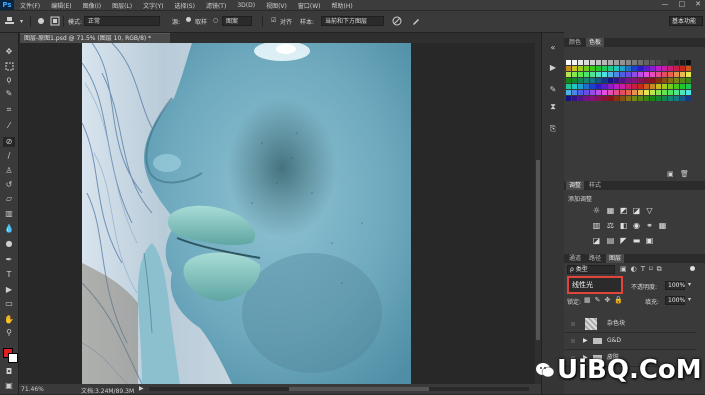 The height and width of the screenshot is (395, 705). Describe the element at coordinates (623, 240) in the screenshot. I see `threshold-icon: ◤` at that location.